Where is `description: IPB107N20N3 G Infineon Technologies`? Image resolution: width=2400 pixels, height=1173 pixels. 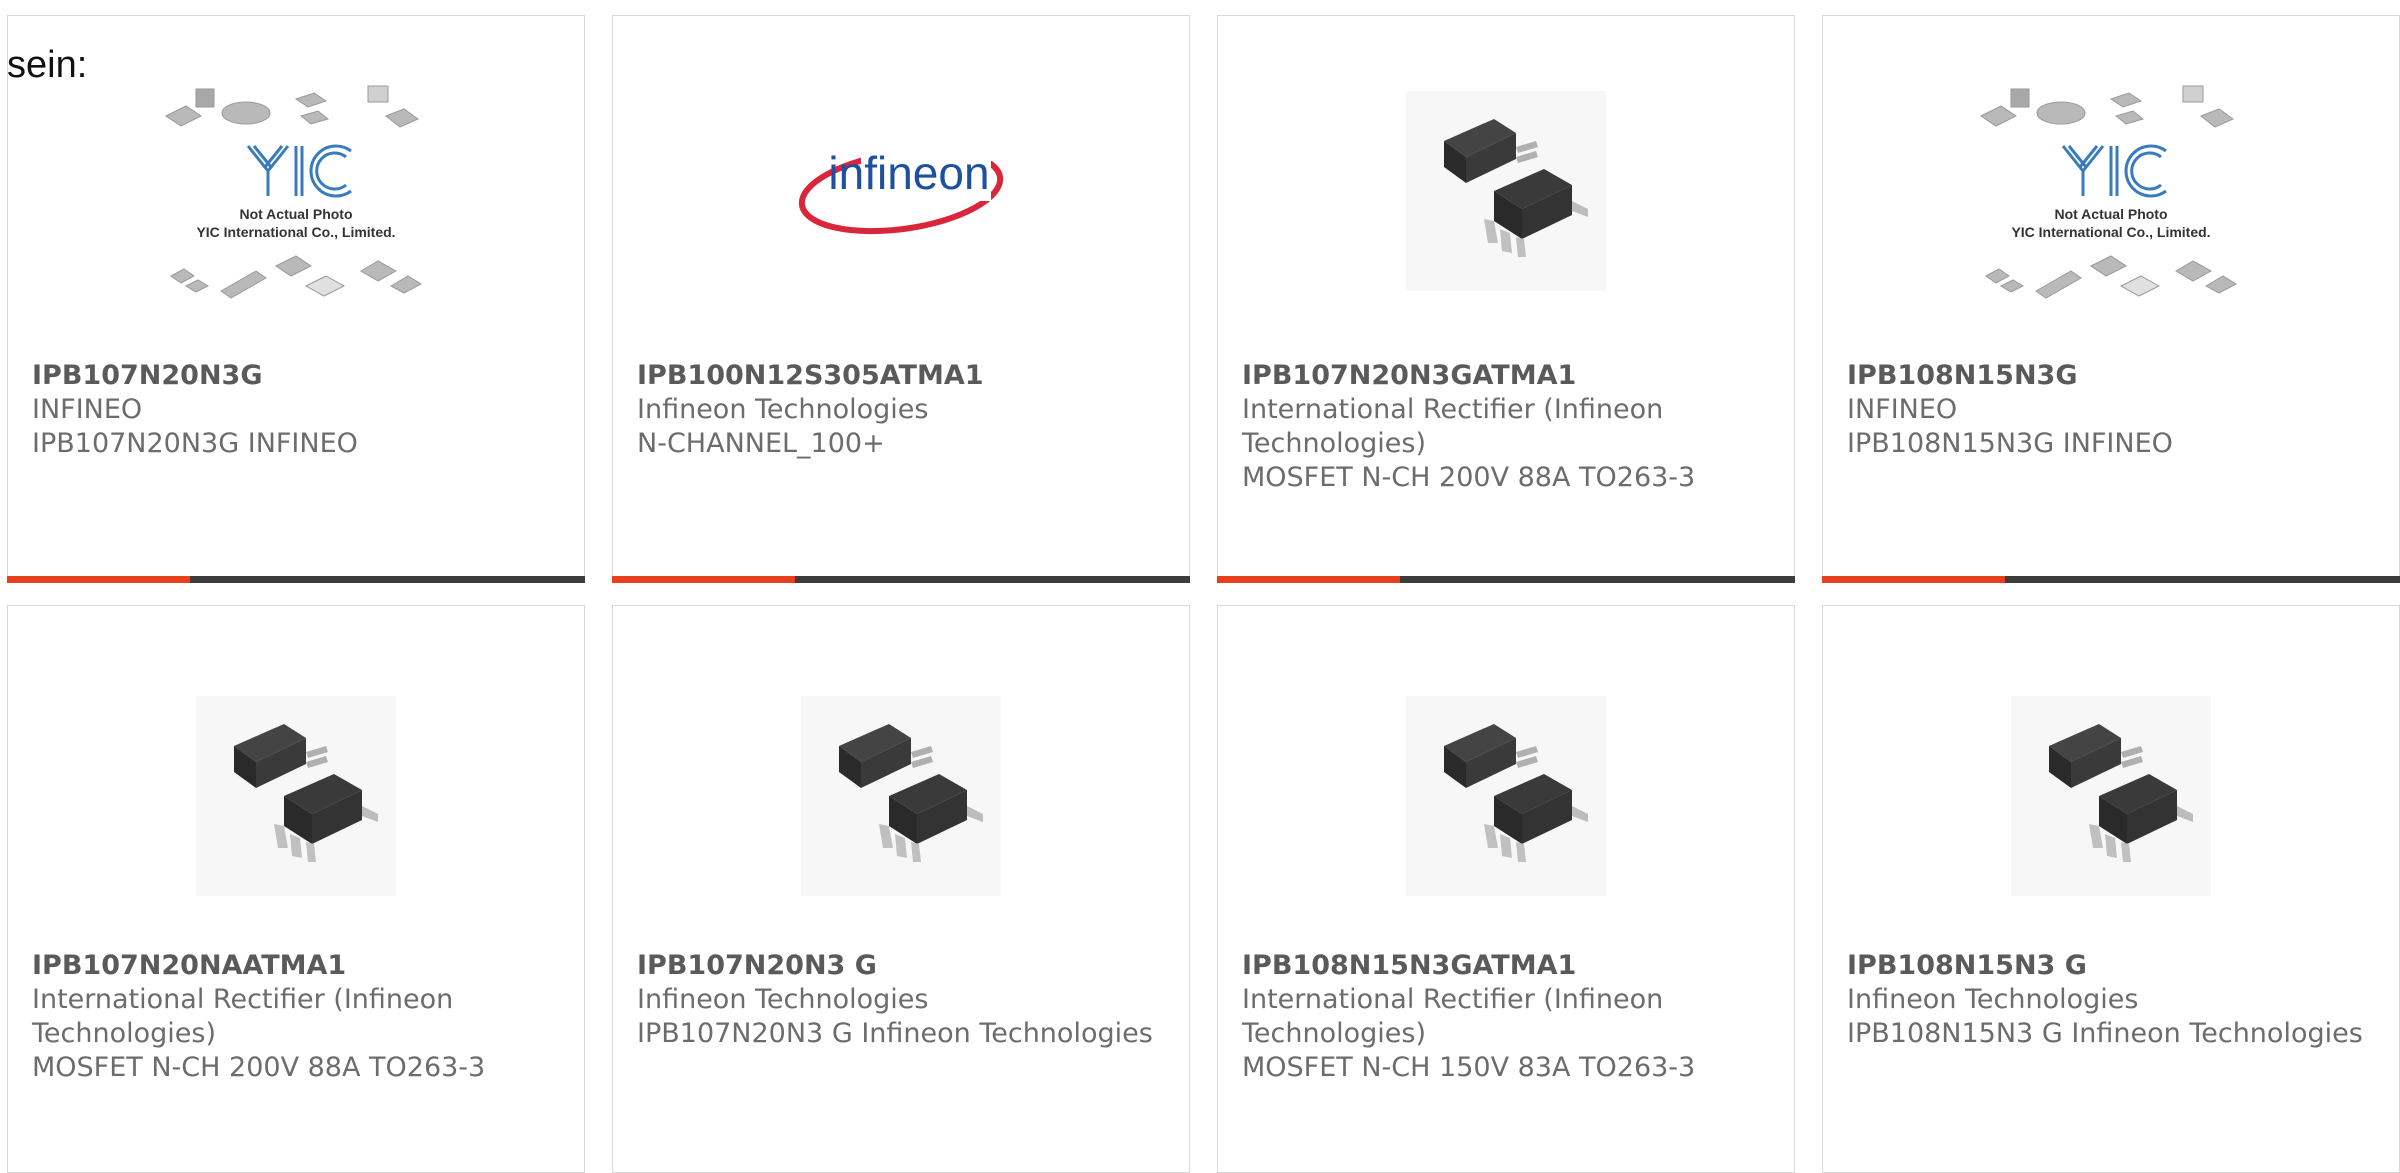
description: IPB107N20N3 G Infineon Technologies is located at coordinates (895, 1033).